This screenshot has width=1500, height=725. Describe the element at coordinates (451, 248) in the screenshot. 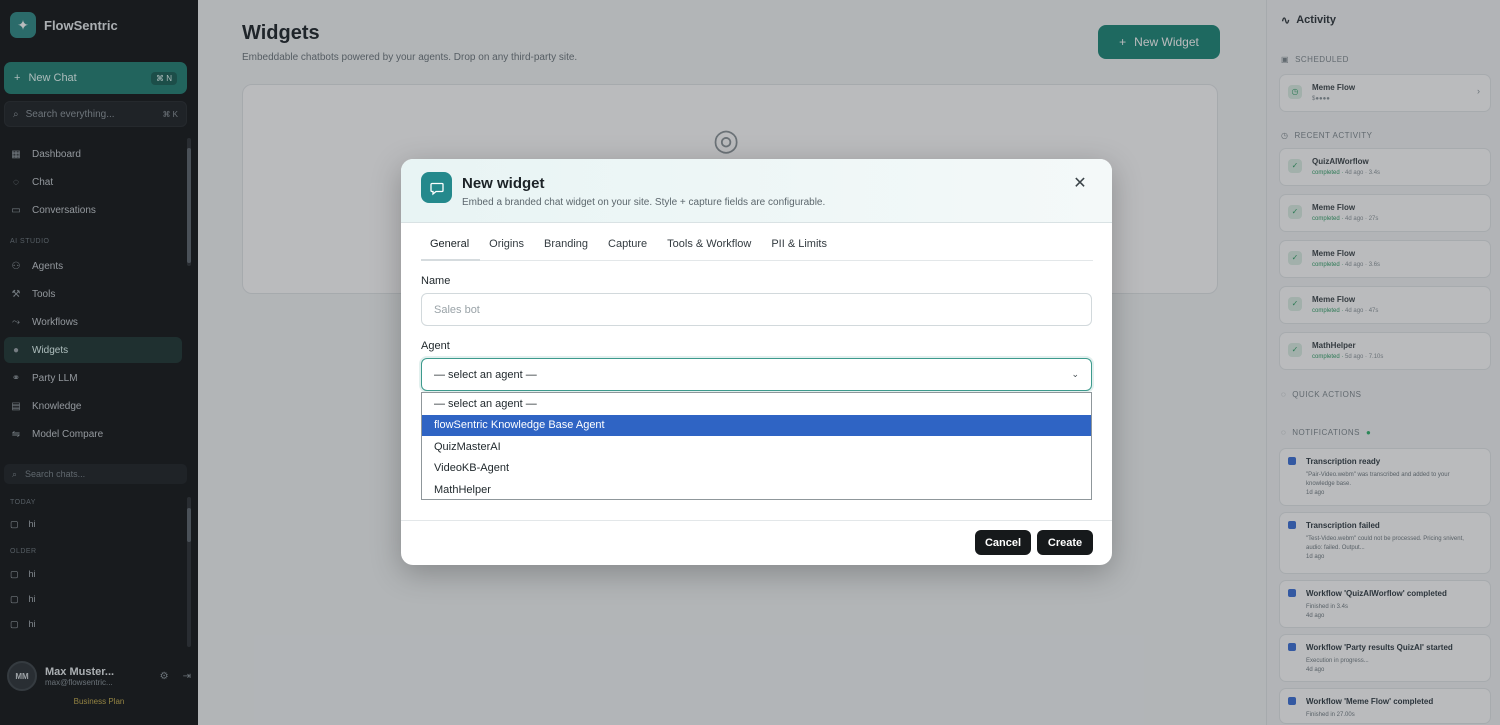

I see `tab-general: General` at that location.